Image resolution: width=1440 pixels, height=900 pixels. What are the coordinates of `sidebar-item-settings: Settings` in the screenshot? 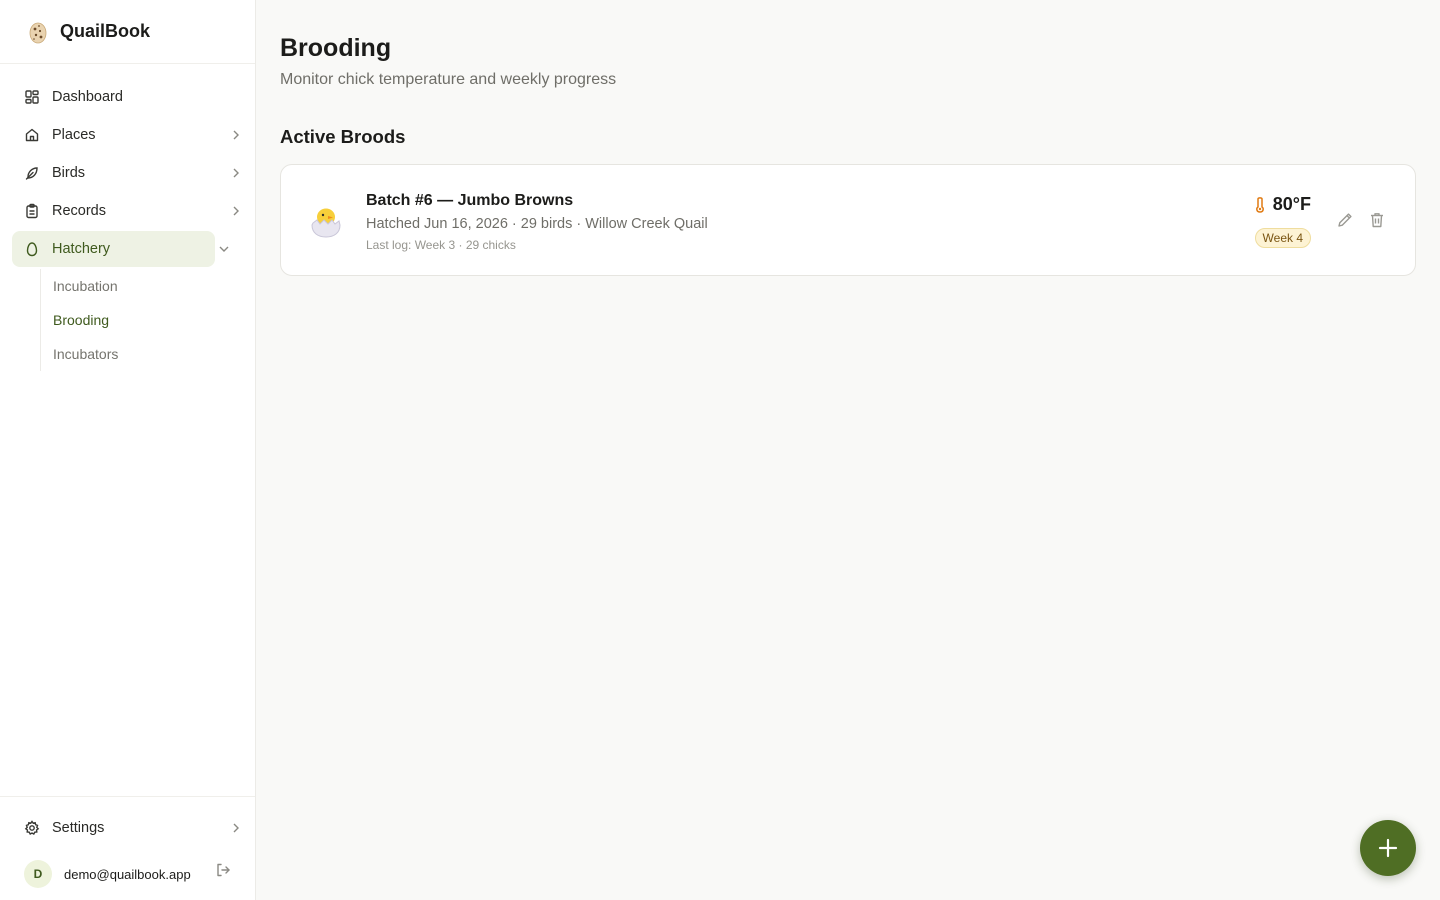 It's located at (125, 828).